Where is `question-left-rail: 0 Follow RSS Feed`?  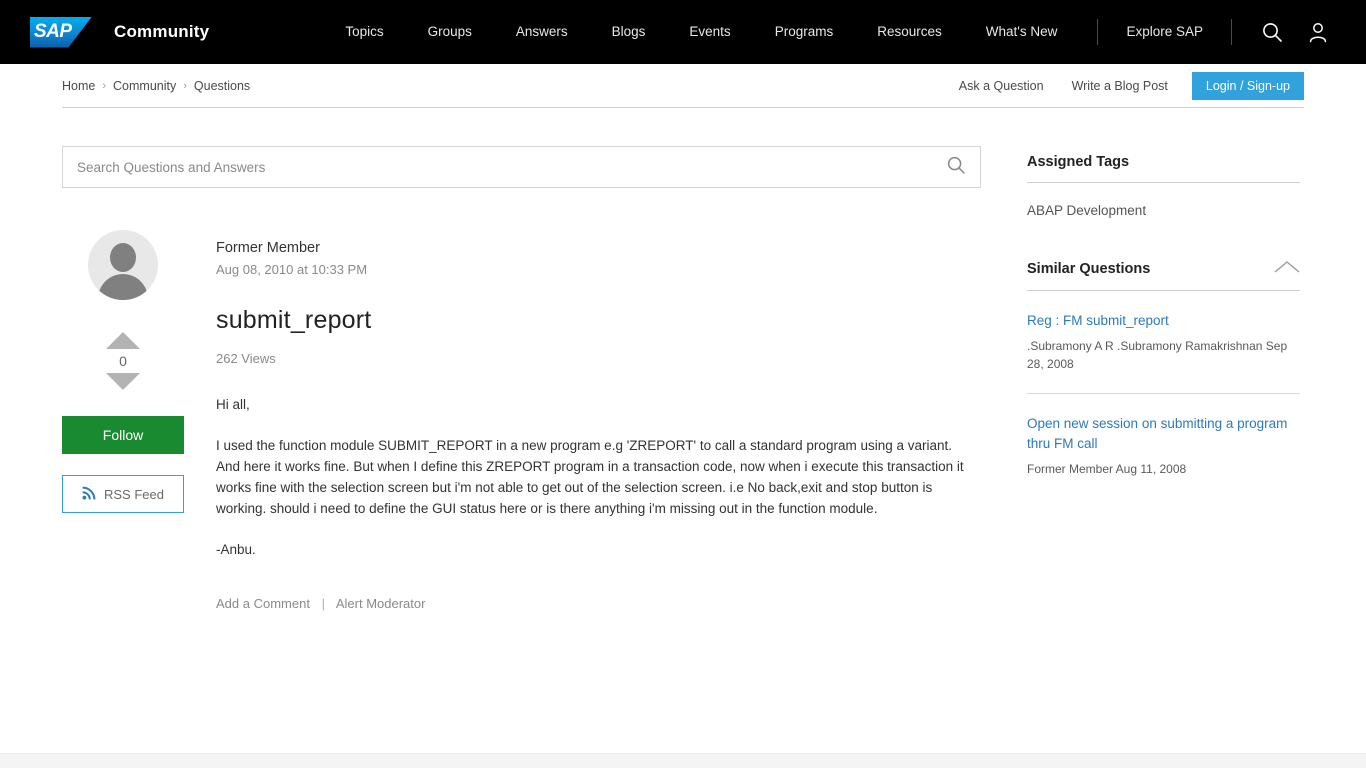 question-left-rail: 0 Follow RSS Feed is located at coordinates (123, 420).